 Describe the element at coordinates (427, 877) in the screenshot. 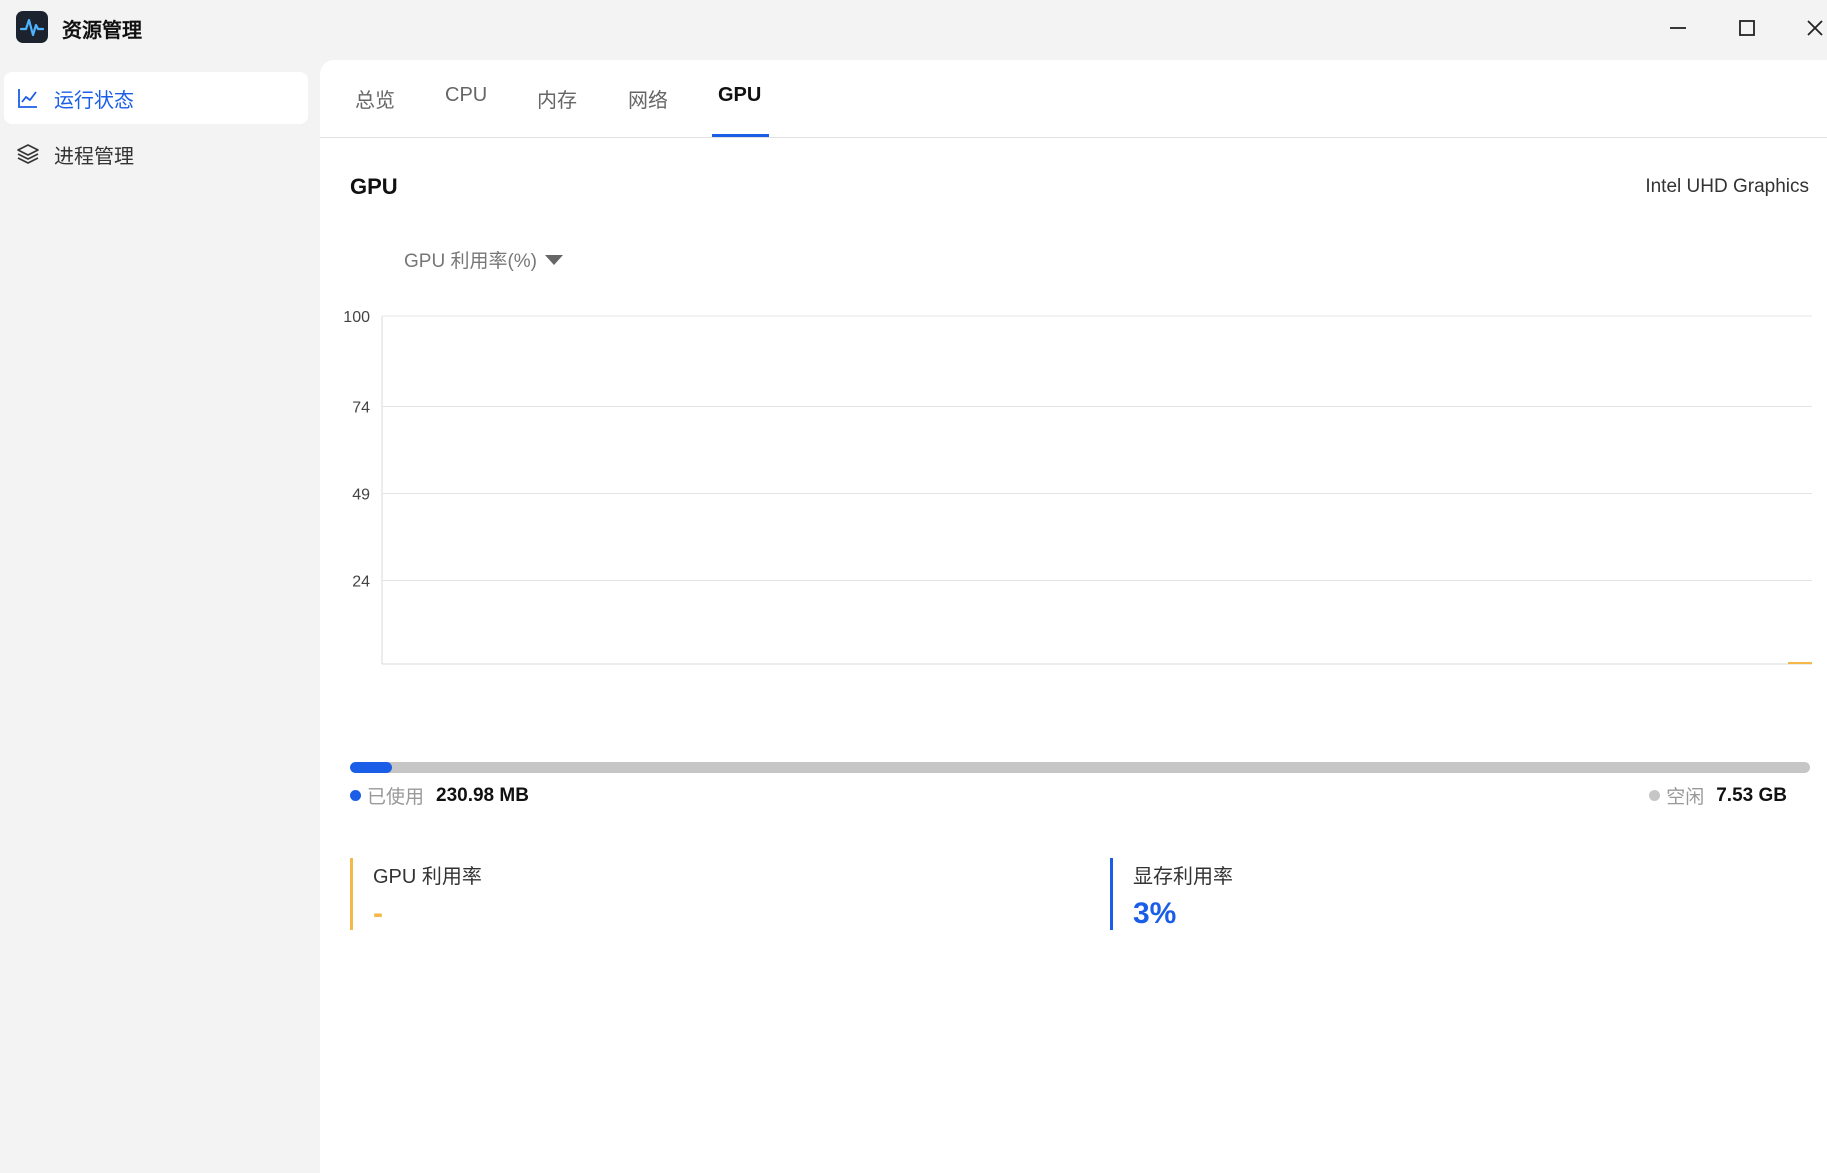

I see `gpu-util-label: GPU 利用率` at that location.